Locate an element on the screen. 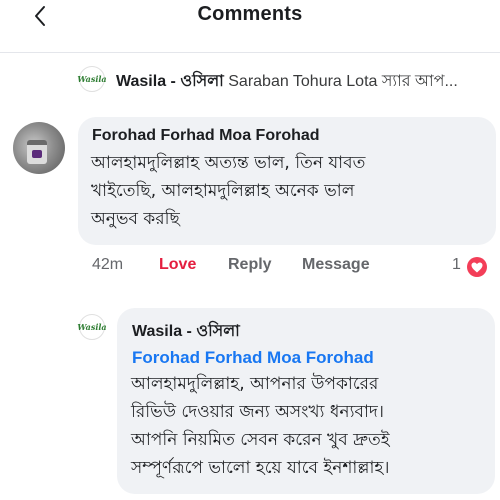 The width and height of the screenshot is (500, 500). reply-button: Reply is located at coordinates (250, 265).